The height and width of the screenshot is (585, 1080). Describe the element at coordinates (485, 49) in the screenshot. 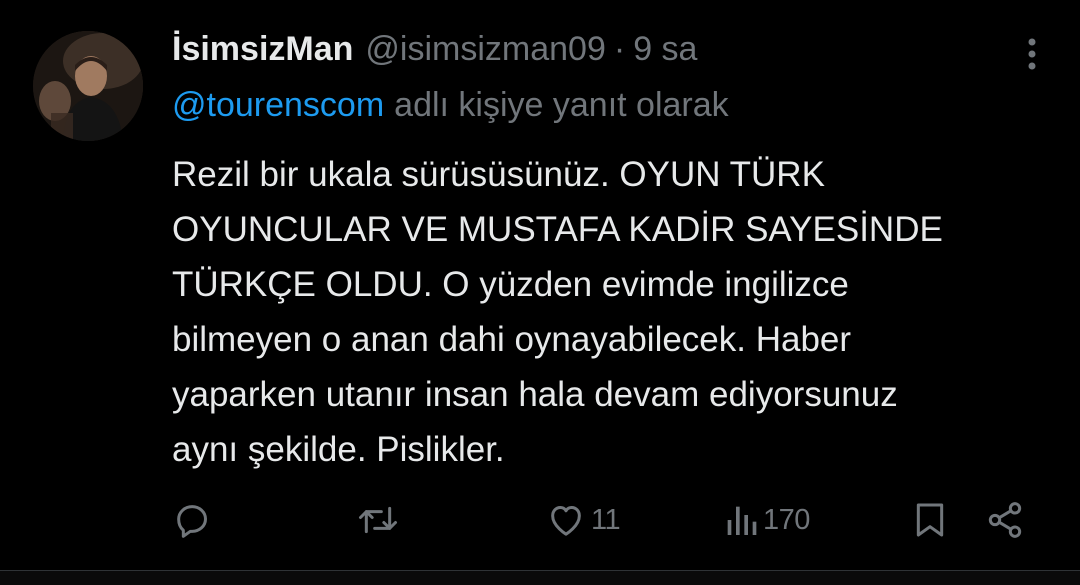

I see `user-handle: @isimsizman09` at that location.